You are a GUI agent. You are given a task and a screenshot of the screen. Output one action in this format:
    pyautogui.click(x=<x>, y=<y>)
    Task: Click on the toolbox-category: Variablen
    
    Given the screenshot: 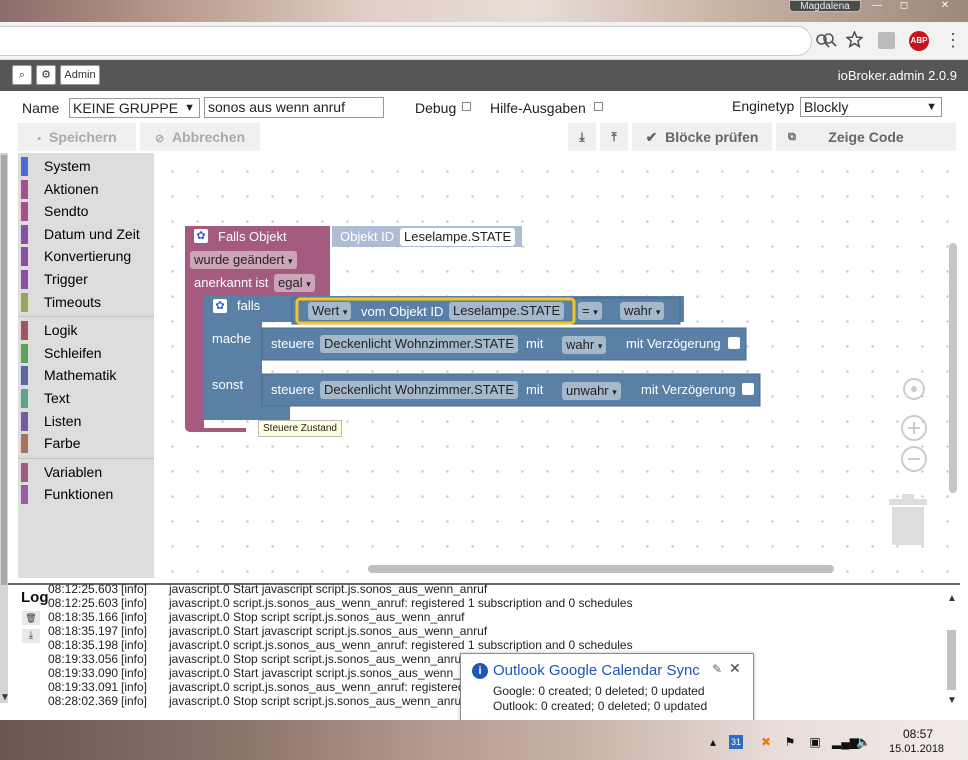 What is the action you would take?
    pyautogui.click(x=86, y=472)
    